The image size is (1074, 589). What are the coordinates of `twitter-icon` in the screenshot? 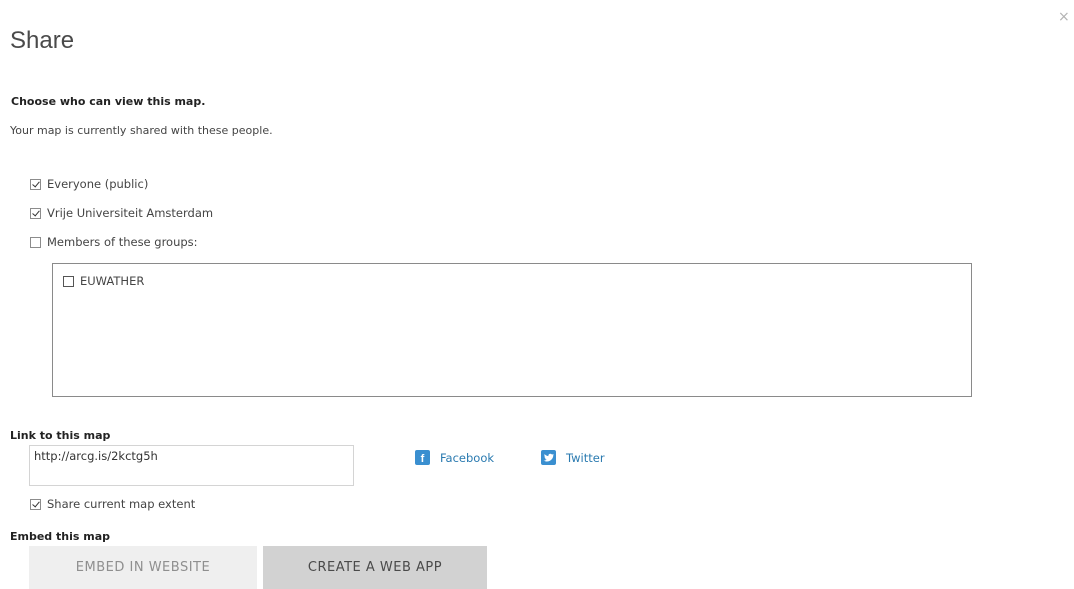 It's located at (548, 457).